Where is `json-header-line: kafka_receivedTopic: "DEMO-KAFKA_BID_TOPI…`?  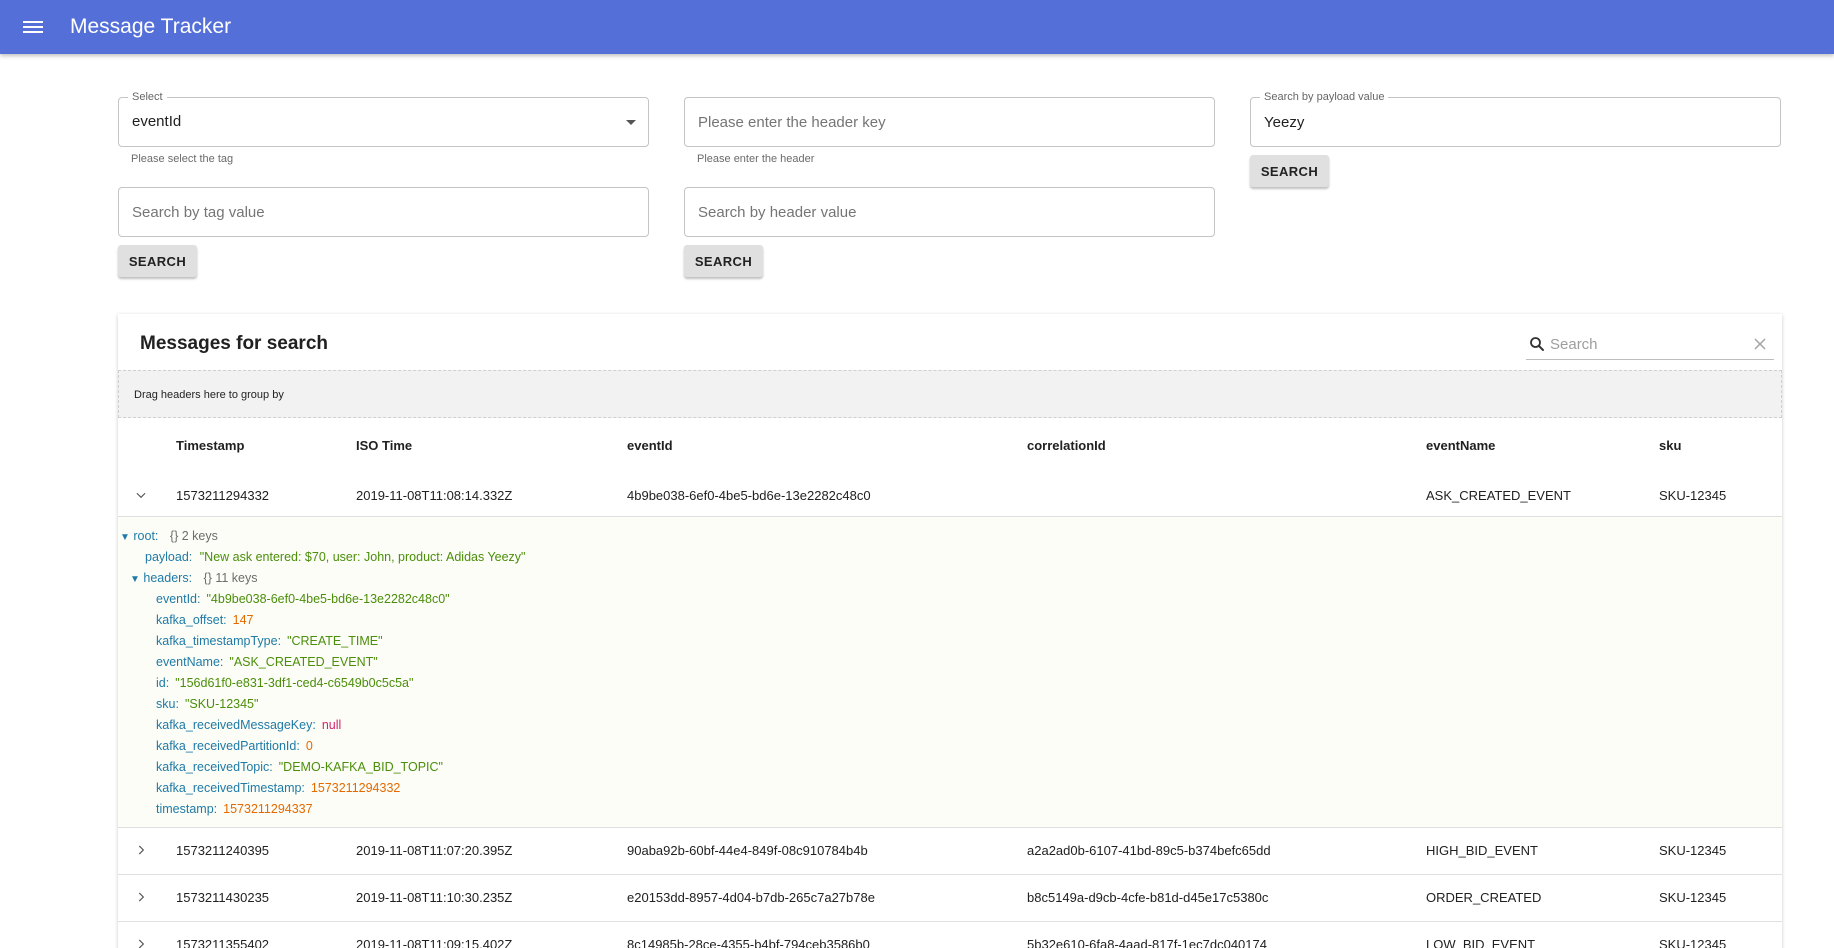 json-header-line: kafka_receivedTopic: "DEMO-KAFKA_BID_TOPI… is located at coordinates (299, 767).